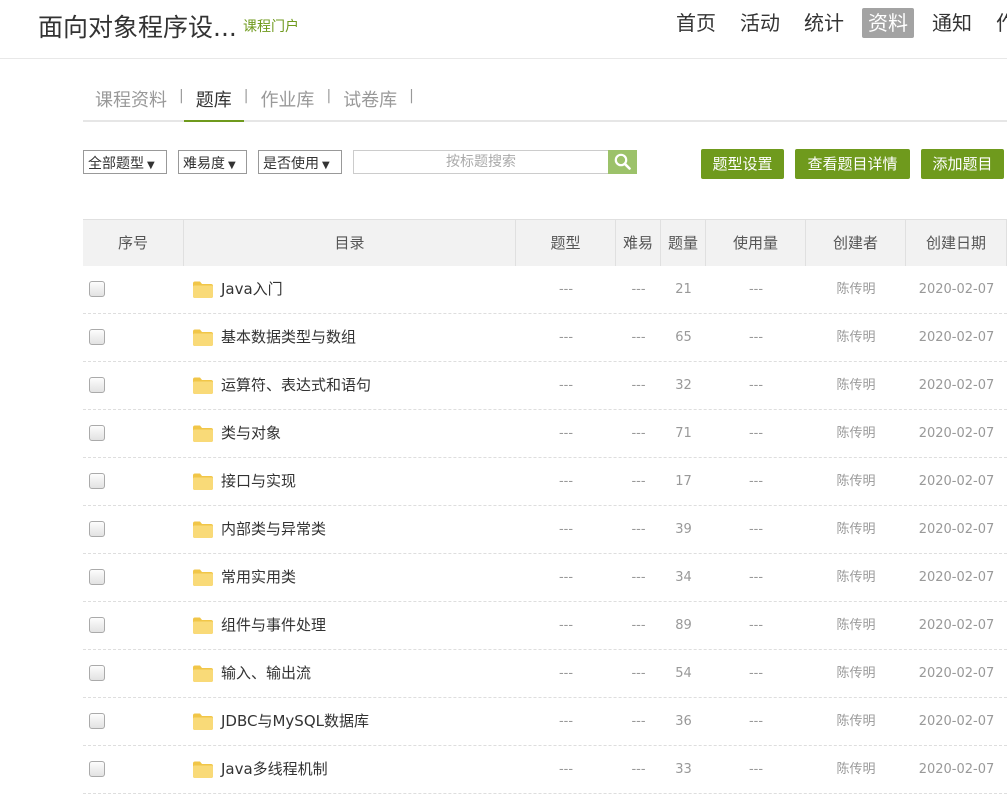 The height and width of the screenshot is (795, 1007). Describe the element at coordinates (545, 674) in the screenshot. I see `table-row: 输入、输出流 --- --- 54 --- 陈传明 2020-02-07` at that location.